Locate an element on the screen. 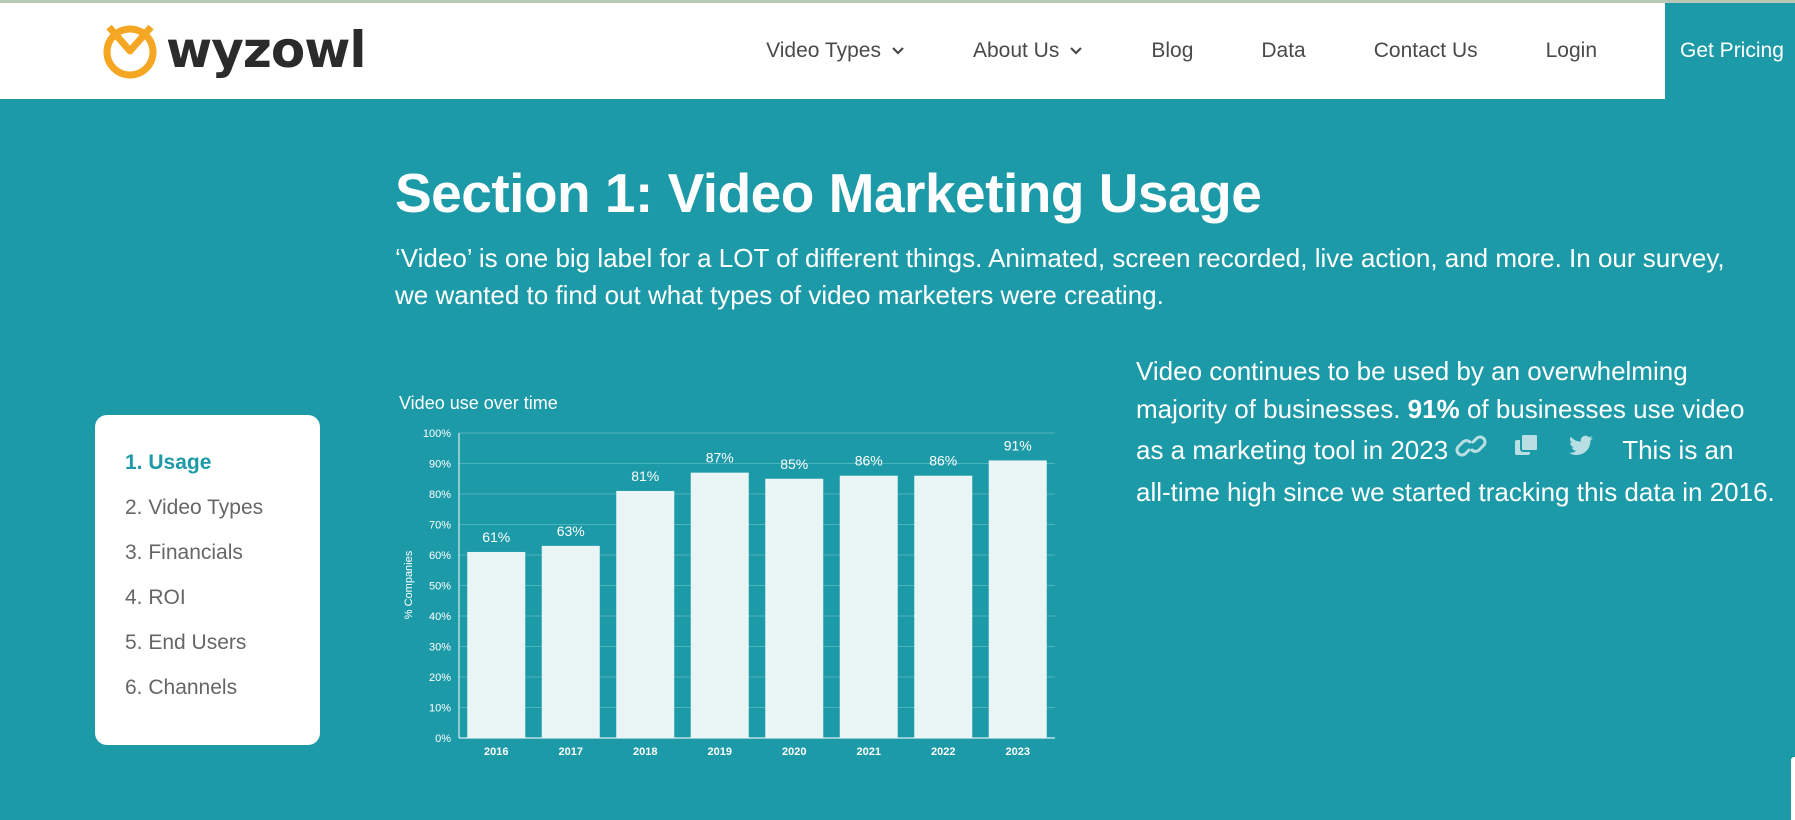 The width and height of the screenshot is (1795, 820). nav-about-us: About Us is located at coordinates (1028, 51).